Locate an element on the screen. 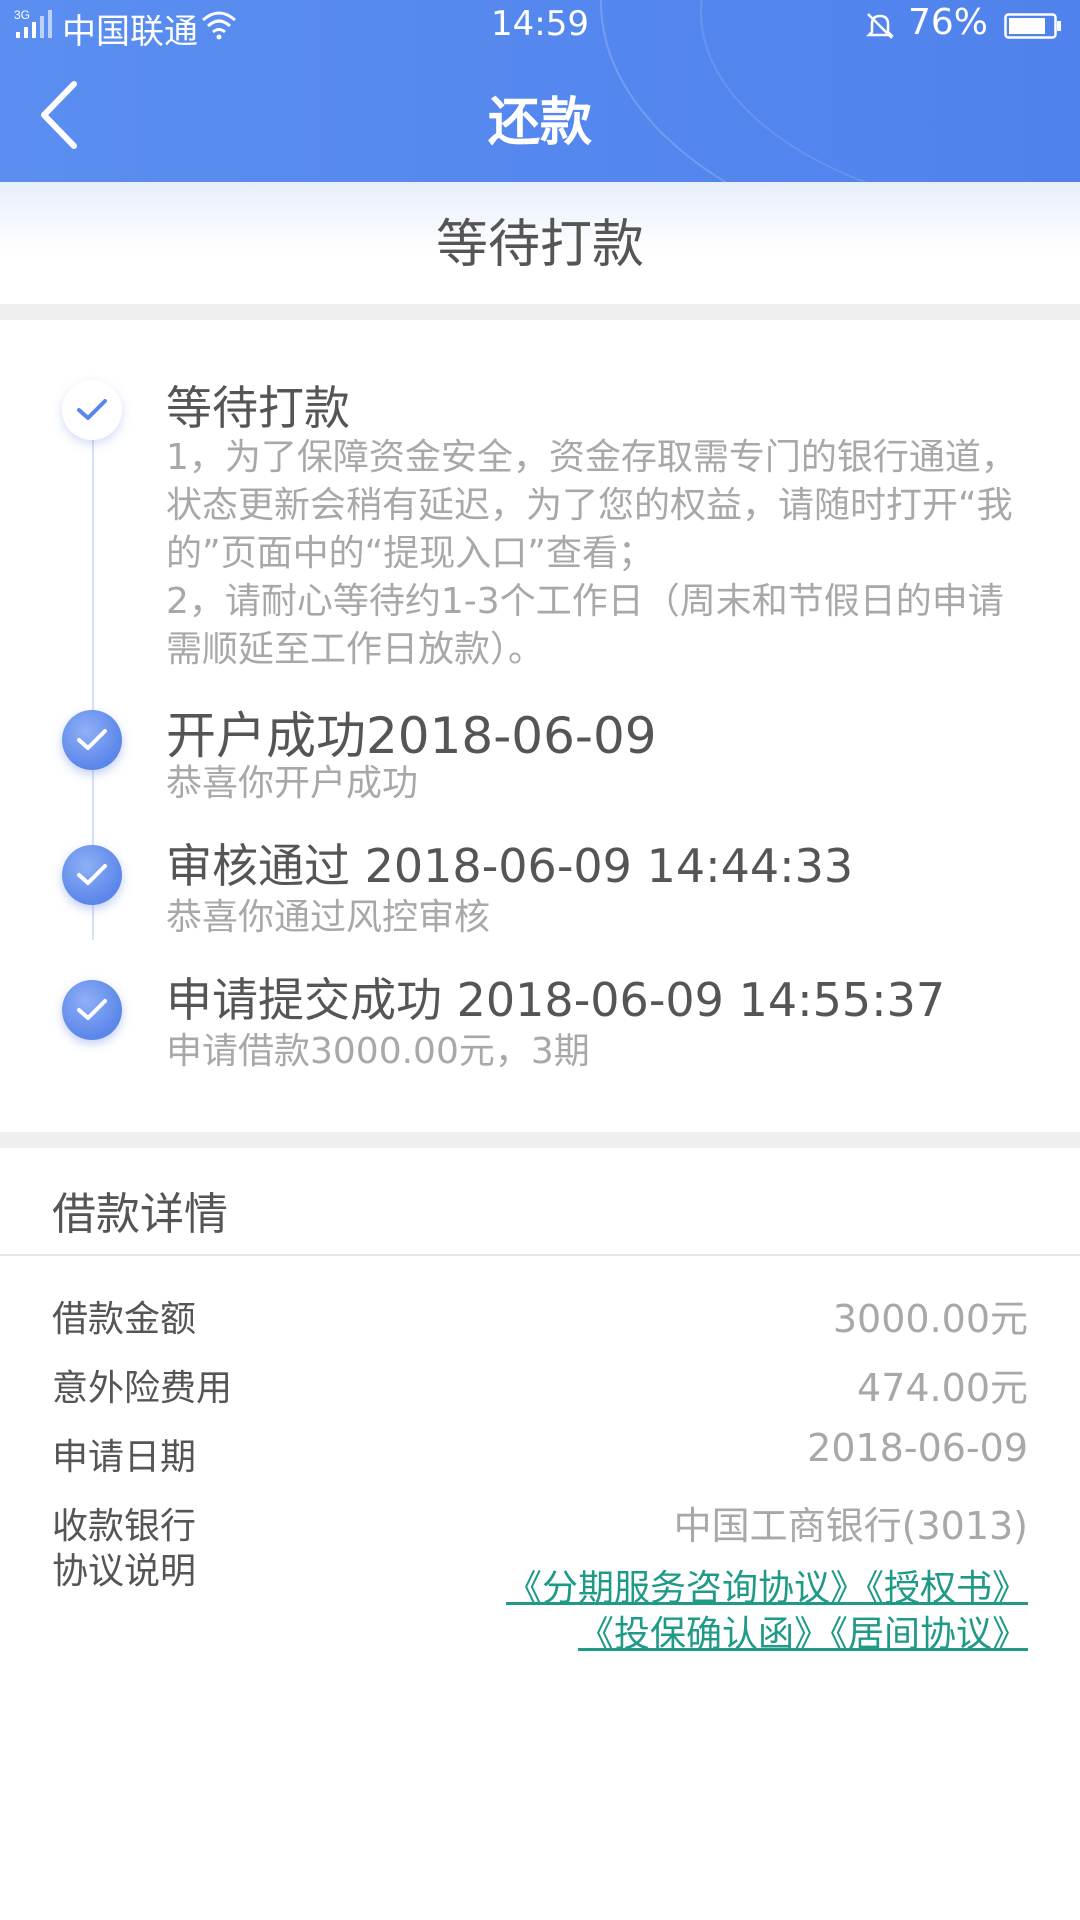 The height and width of the screenshot is (1920, 1080). divider is located at coordinates (540, 1255).